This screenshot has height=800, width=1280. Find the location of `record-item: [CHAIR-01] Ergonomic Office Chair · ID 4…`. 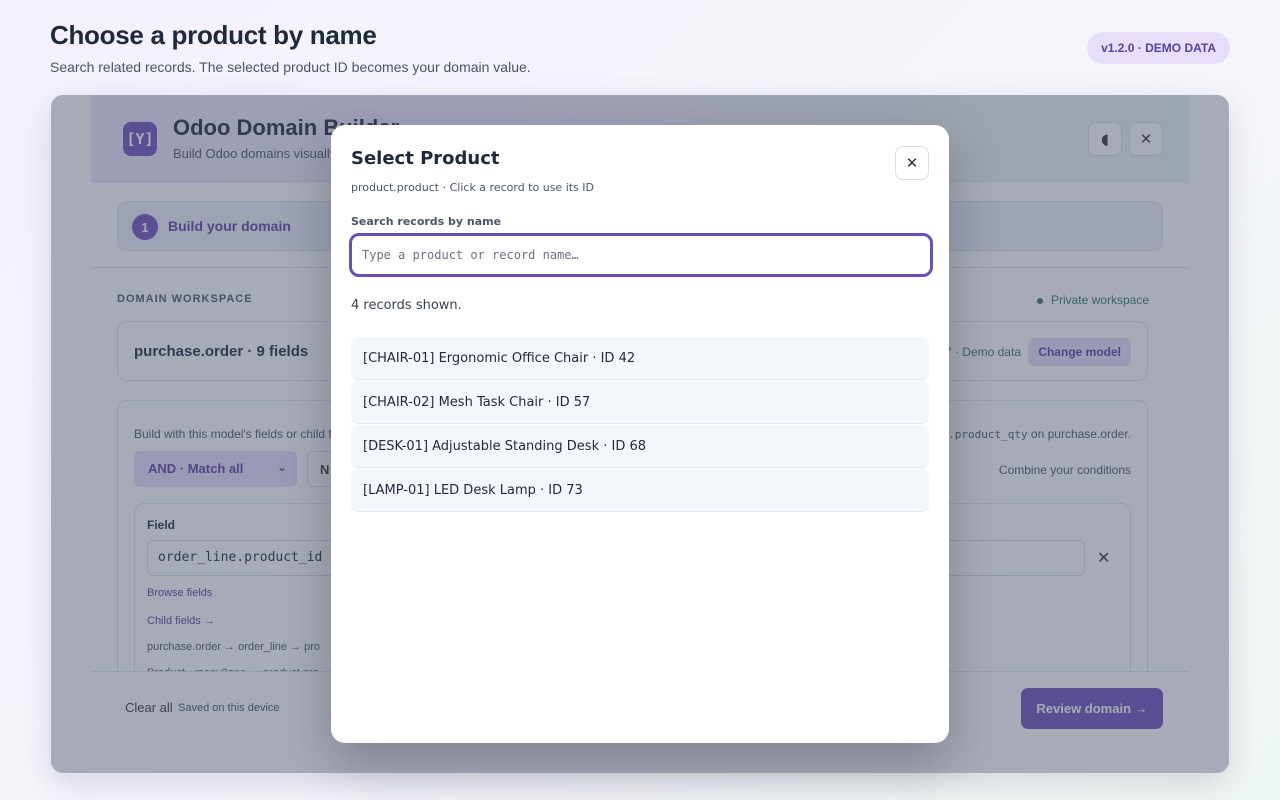

record-item: [CHAIR-01] Ergonomic Office Chair · ID 4… is located at coordinates (640, 358).